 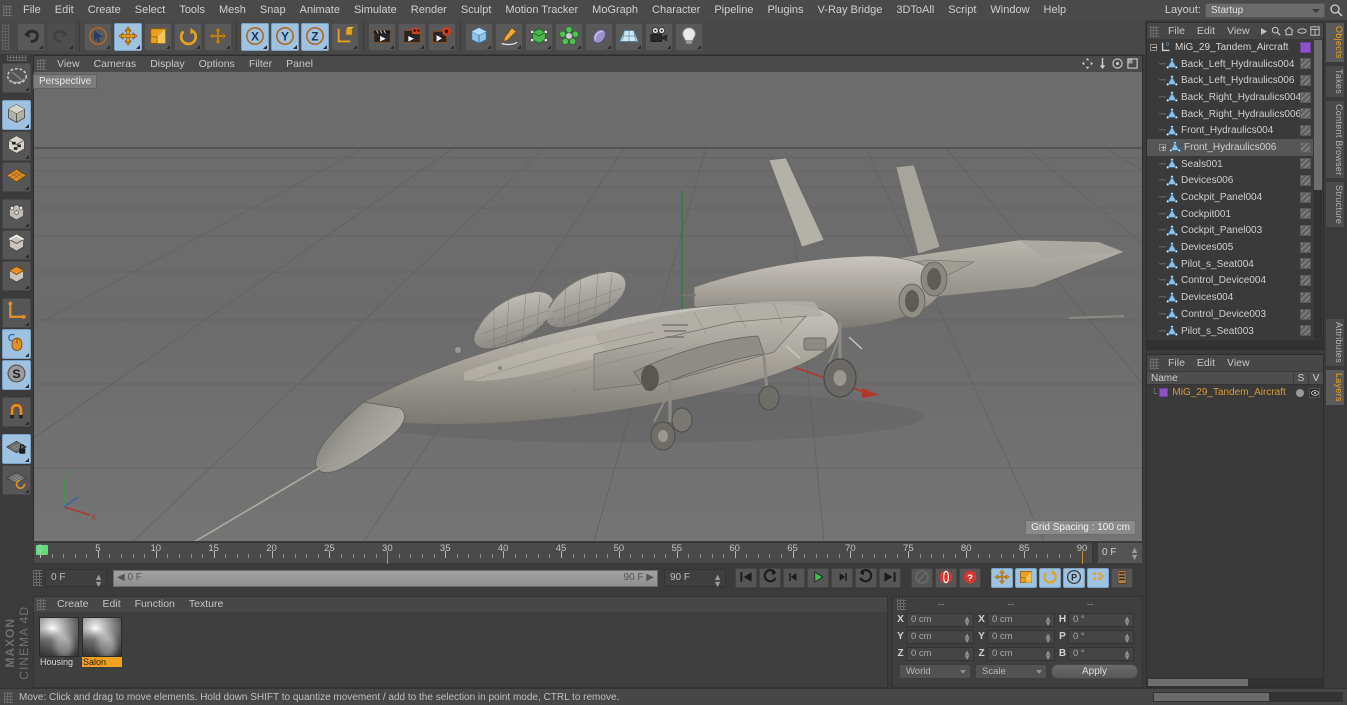 What do you see at coordinates (479, 37) in the screenshot?
I see `cube-primitive-button` at bounding box center [479, 37].